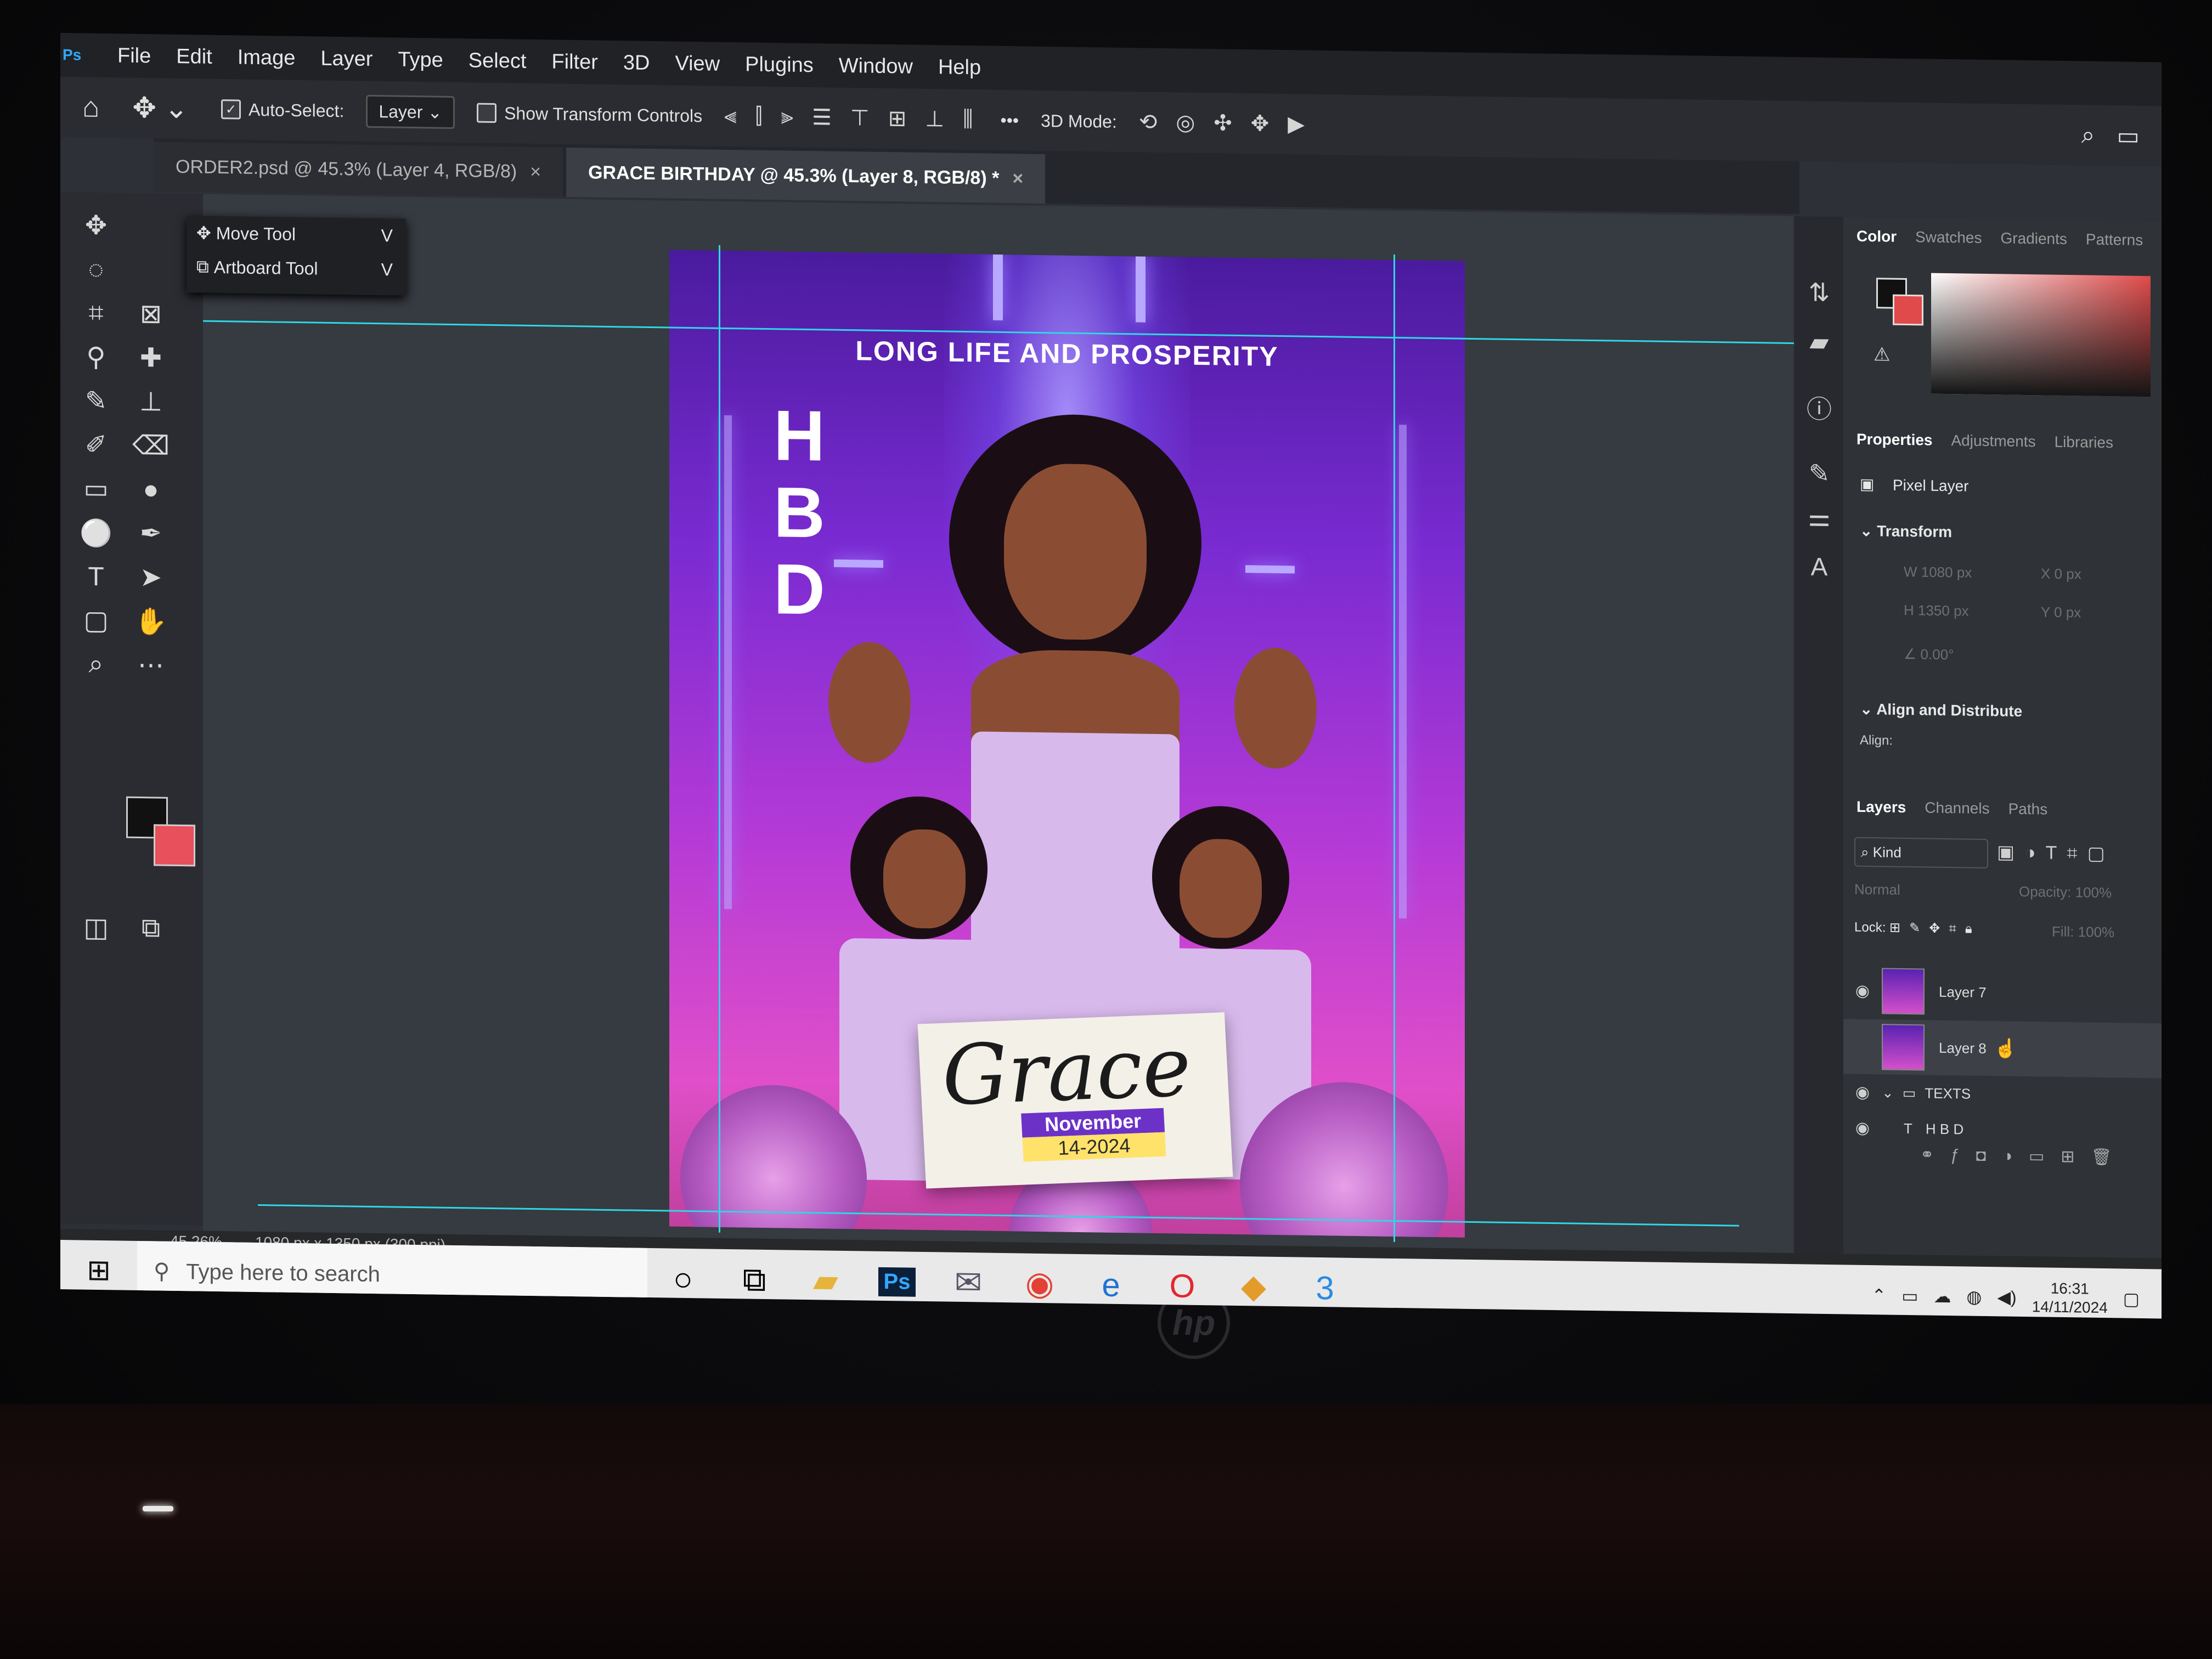 The height and width of the screenshot is (1659, 2212). What do you see at coordinates (787, 116) in the screenshot?
I see `align-right-icon: ⫸` at bounding box center [787, 116].